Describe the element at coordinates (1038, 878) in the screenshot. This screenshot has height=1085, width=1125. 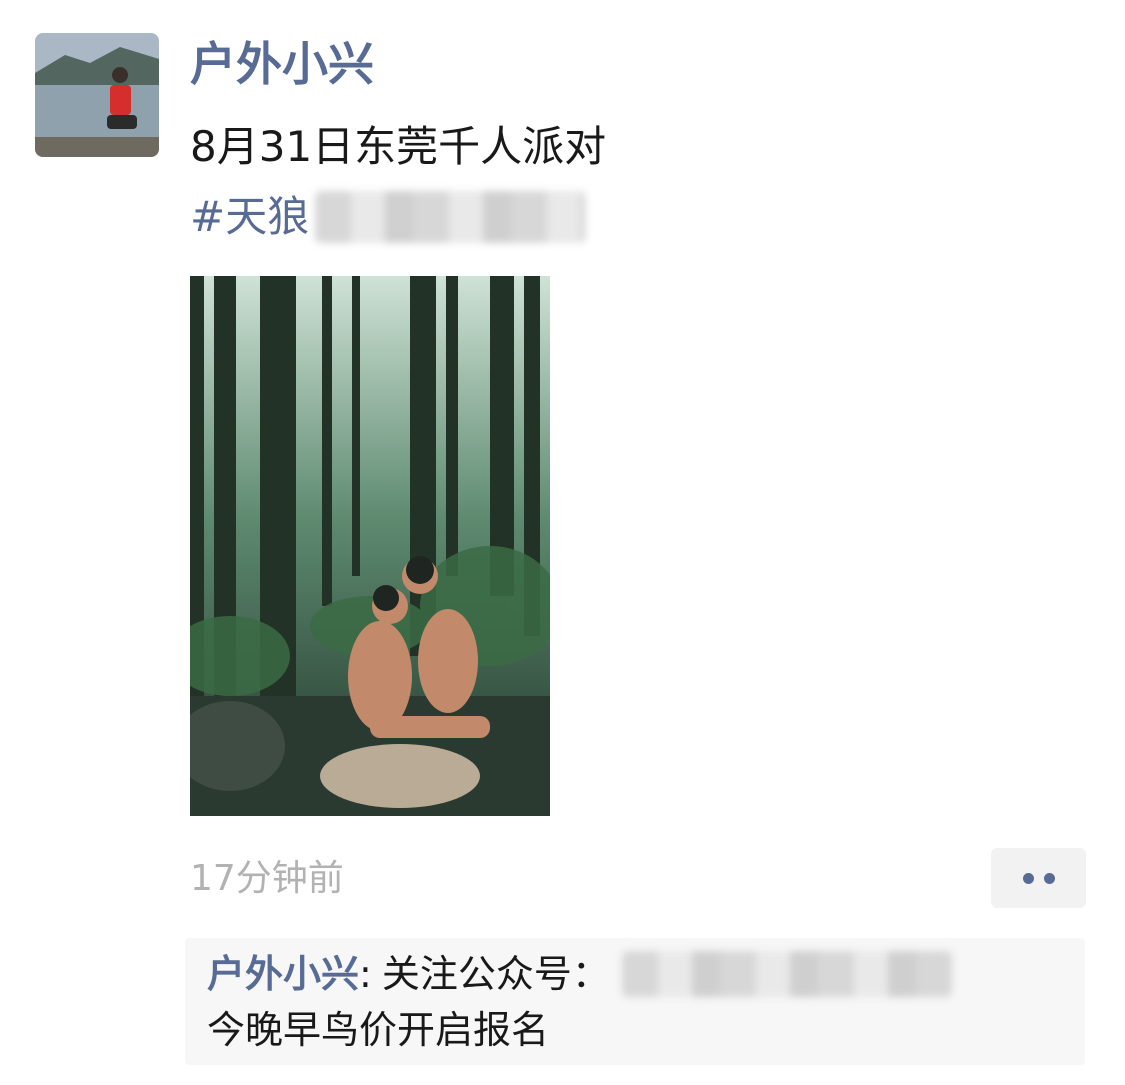
I see `more-actions-button` at that location.